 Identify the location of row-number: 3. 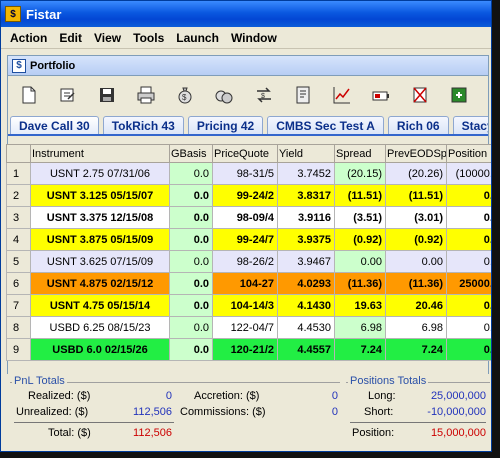
(18, 217).